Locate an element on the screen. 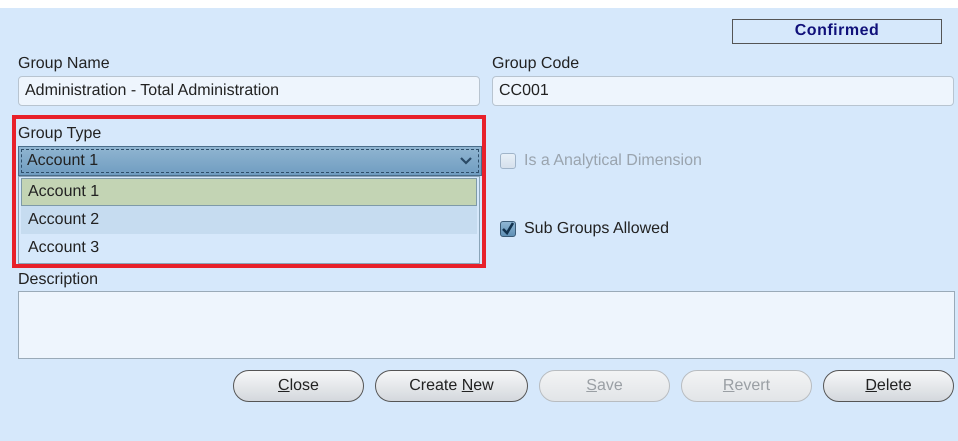 Image resolution: width=958 pixels, height=441 pixels. checkbox-label: Is a Analytical Dimension is located at coordinates (613, 161).